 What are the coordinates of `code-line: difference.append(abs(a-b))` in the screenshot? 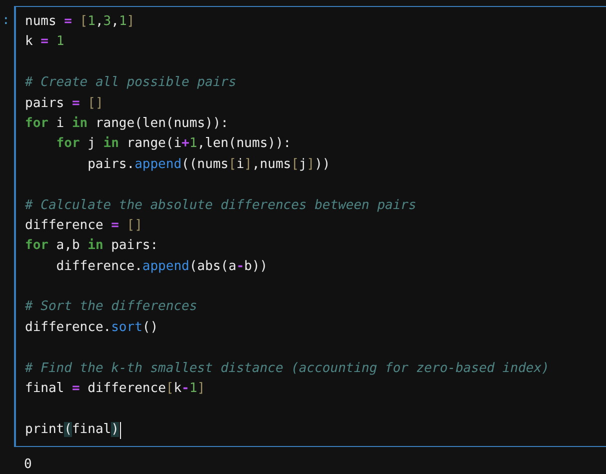 It's located at (162, 267).